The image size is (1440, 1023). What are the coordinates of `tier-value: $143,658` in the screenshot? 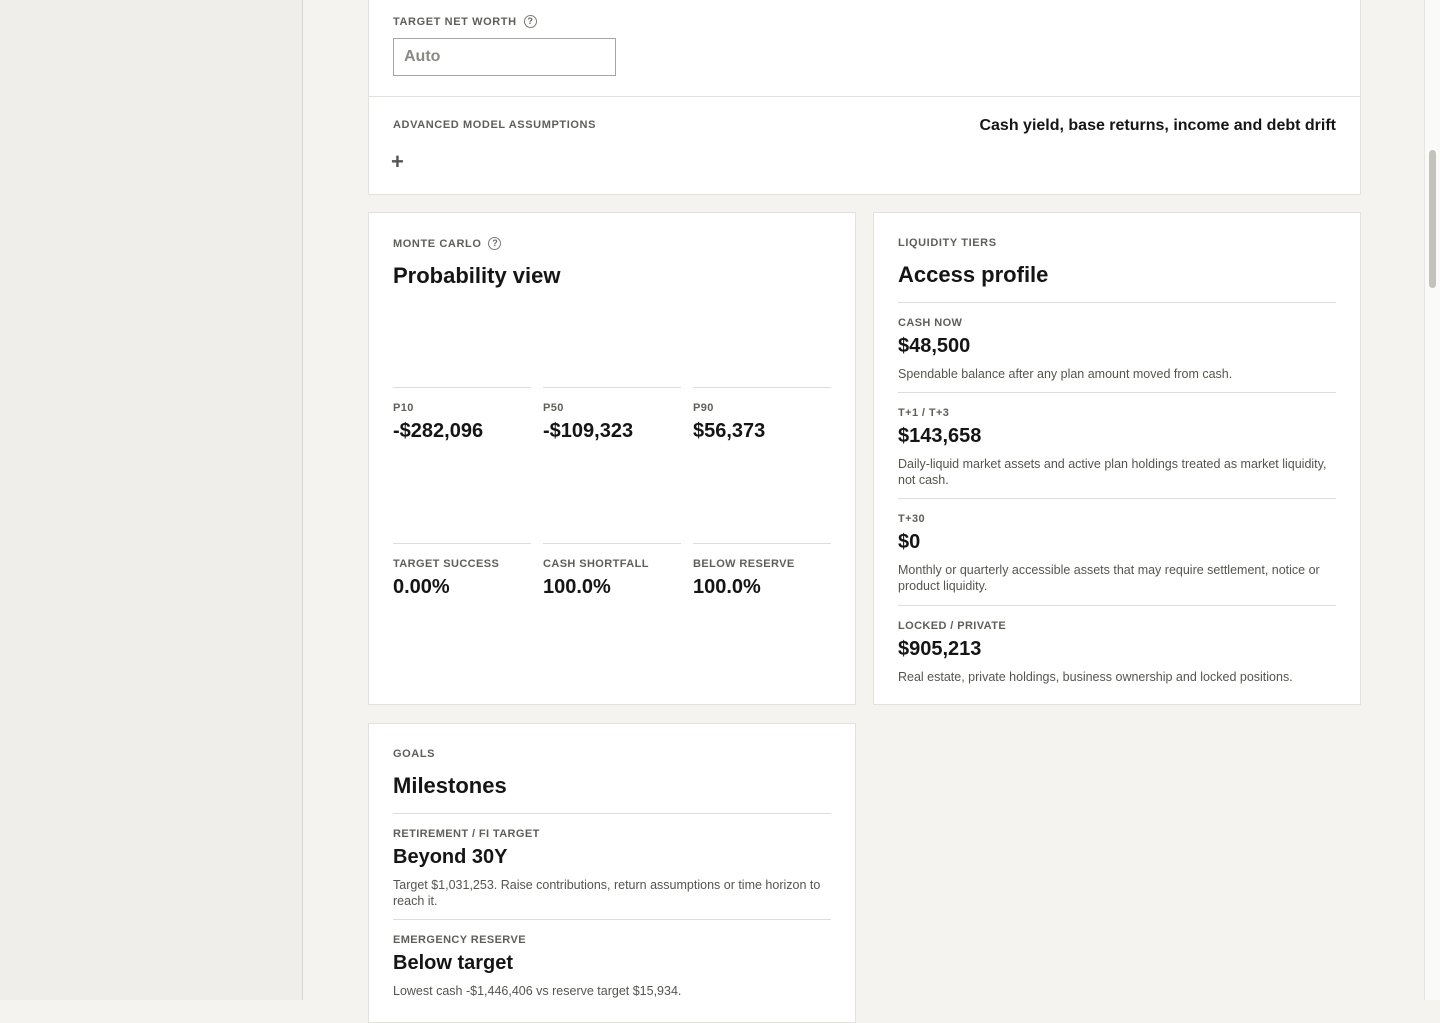 It's located at (940, 436).